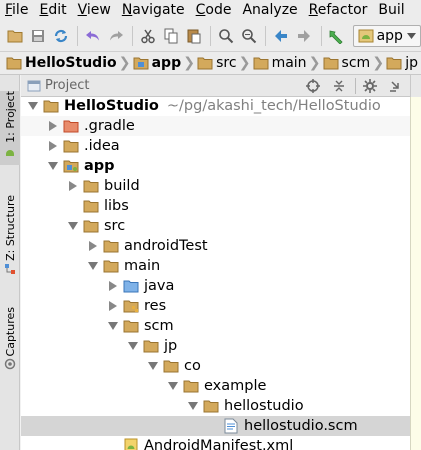  I want to click on undo-icon, so click(92, 36).